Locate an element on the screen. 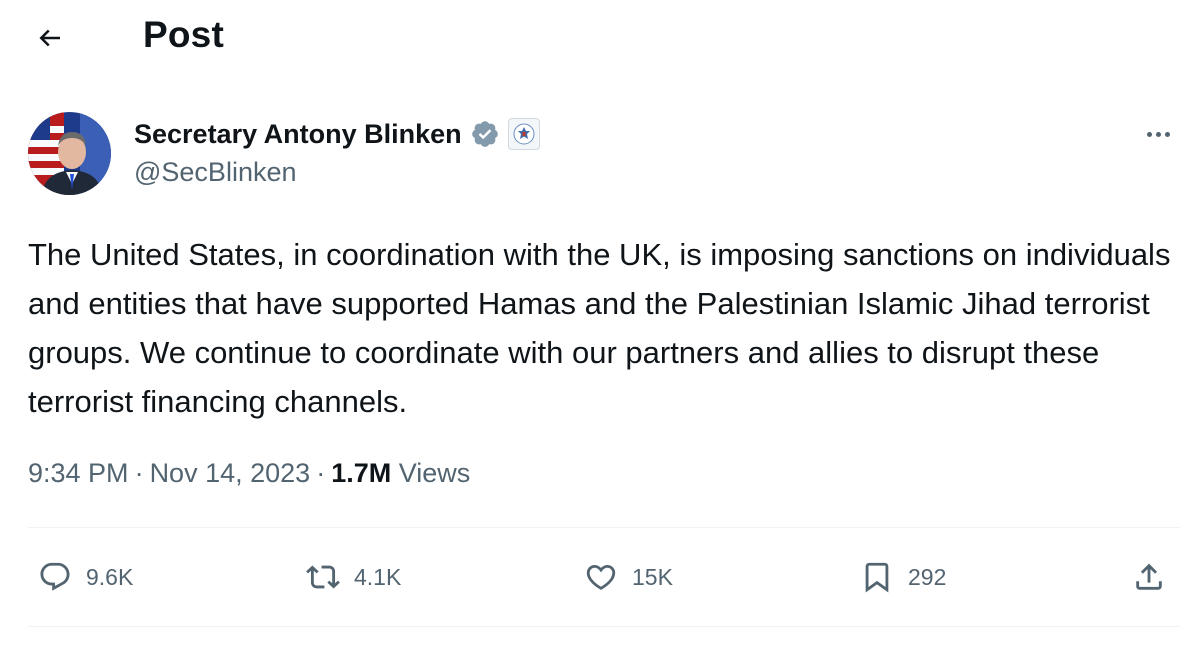  share-button is located at coordinates (1149, 577).